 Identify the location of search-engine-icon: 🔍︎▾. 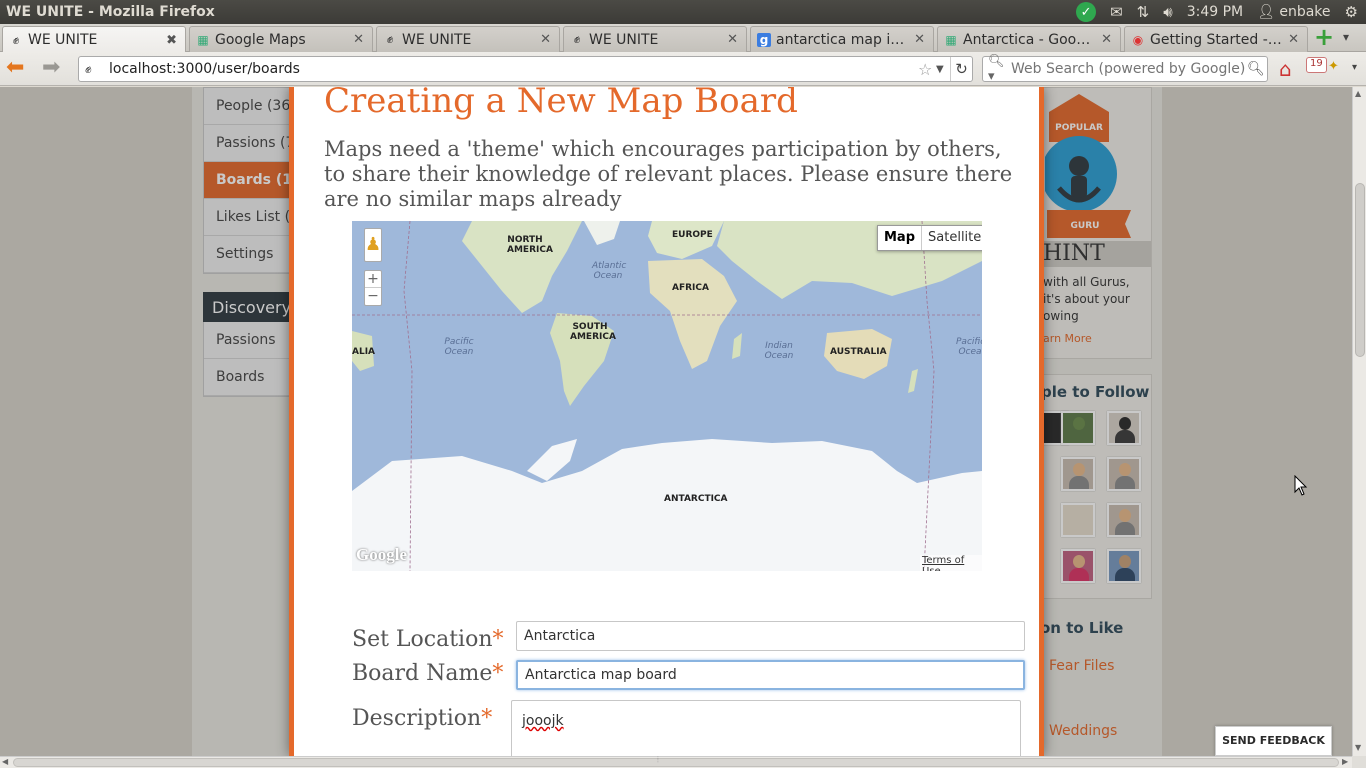
(997, 69).